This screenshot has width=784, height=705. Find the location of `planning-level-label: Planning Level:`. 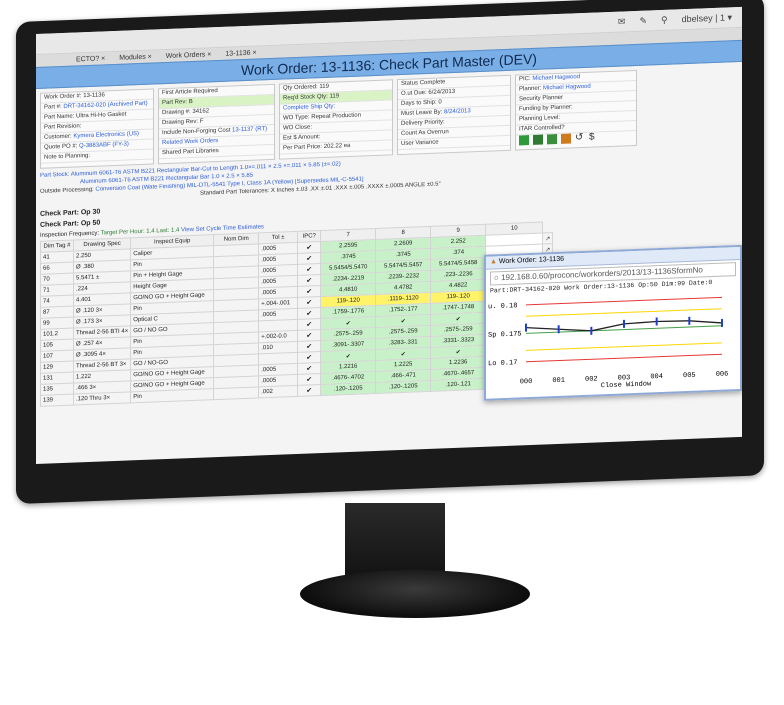

planning-level-label: Planning Level: is located at coordinates (540, 118).